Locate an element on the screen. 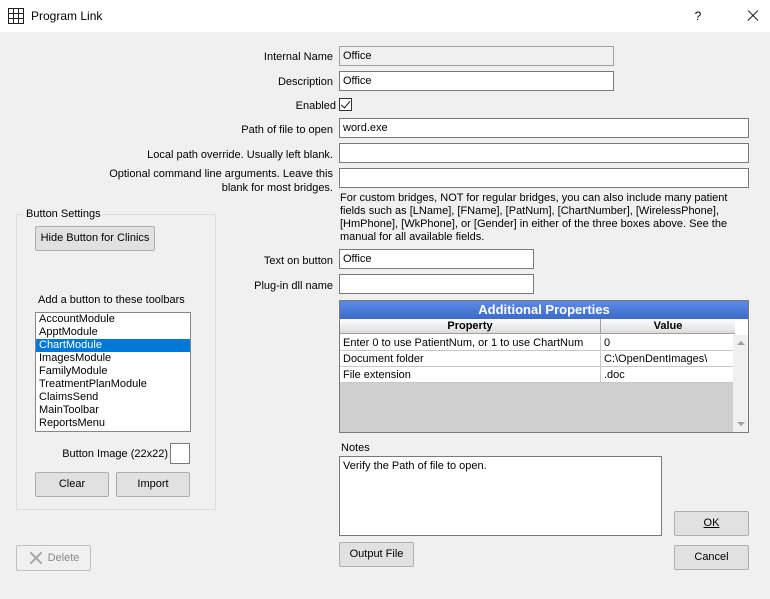  list-item: AccountModule is located at coordinates (113, 319).